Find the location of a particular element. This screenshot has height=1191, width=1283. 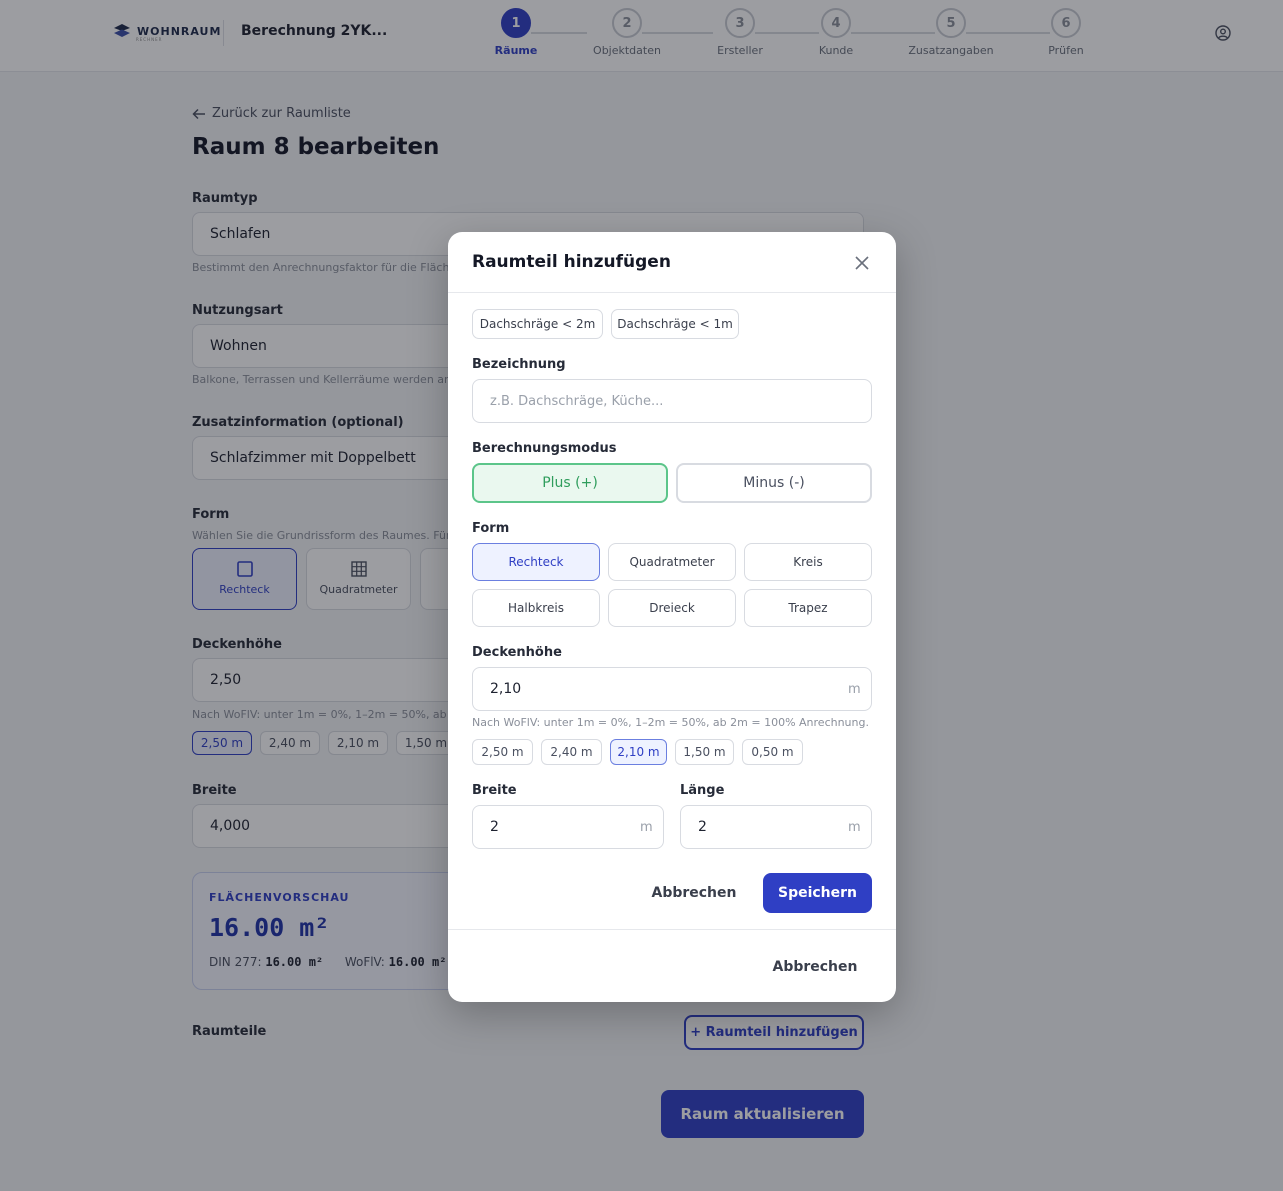

form-halbkreis-button: Halbkreis is located at coordinates (536, 608).